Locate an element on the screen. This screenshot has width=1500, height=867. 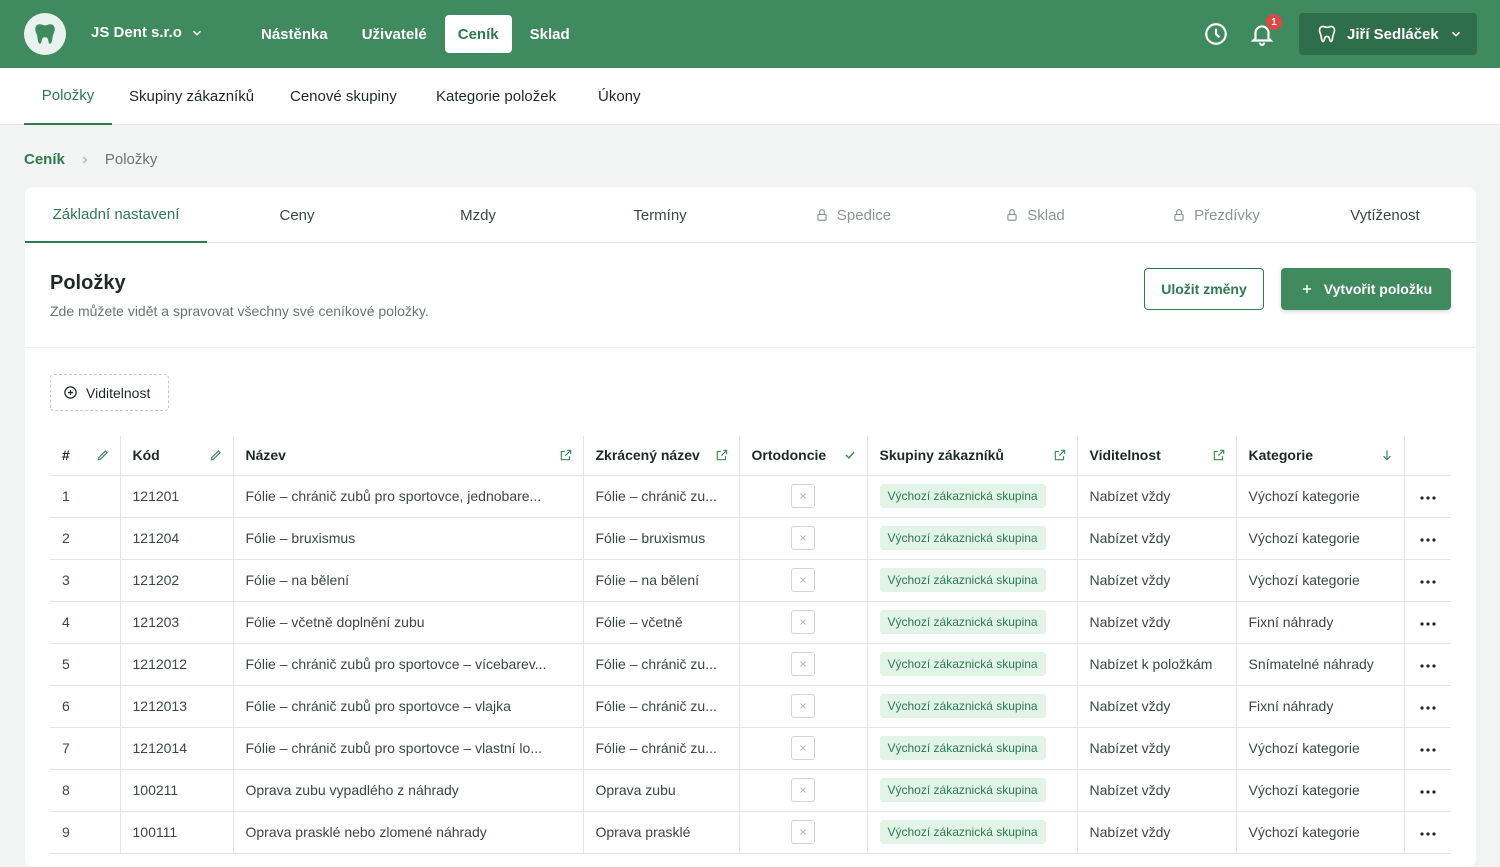
cell-number: 4 is located at coordinates (85, 622).